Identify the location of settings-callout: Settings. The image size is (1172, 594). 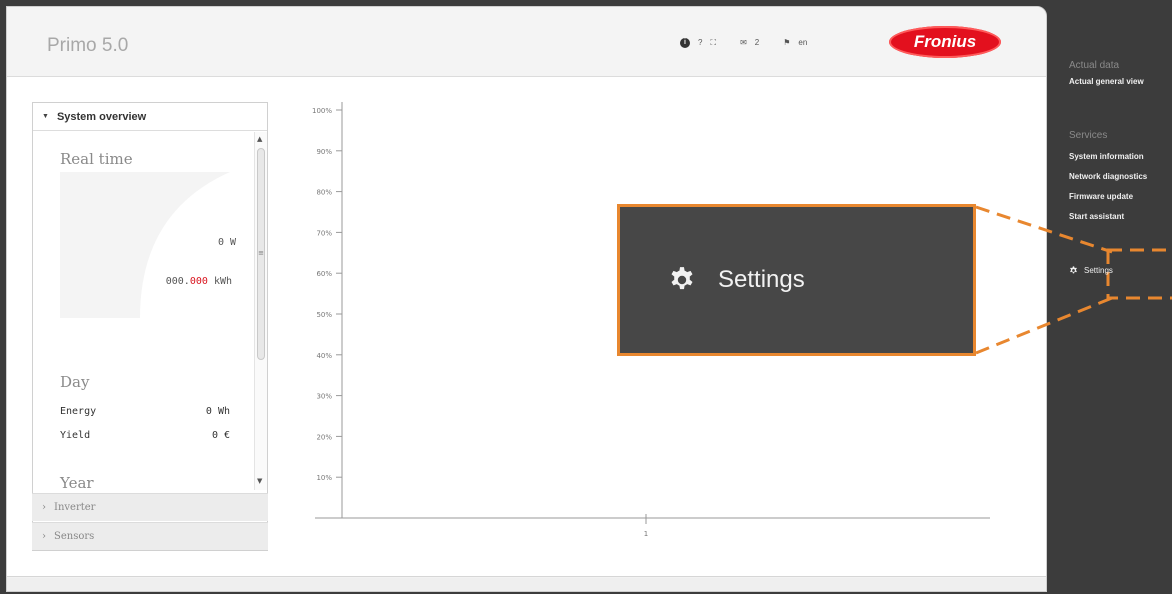
(796, 280).